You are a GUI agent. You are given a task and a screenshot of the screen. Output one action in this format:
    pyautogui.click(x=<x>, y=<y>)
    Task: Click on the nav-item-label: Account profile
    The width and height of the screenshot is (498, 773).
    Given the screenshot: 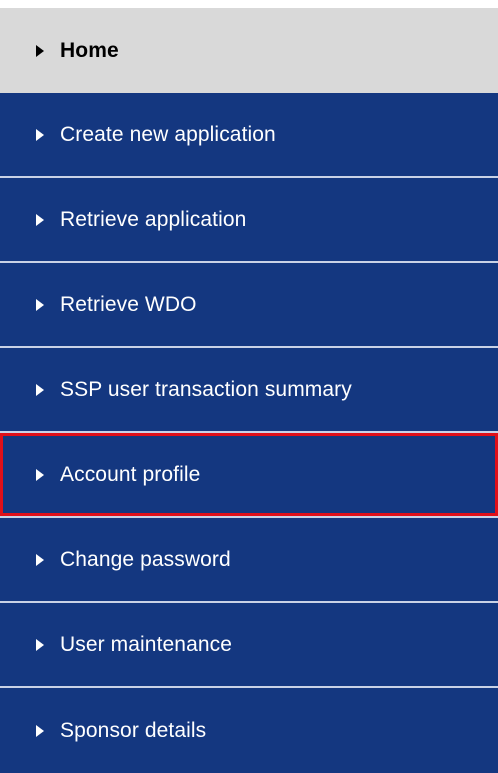 What is the action you would take?
    pyautogui.click(x=130, y=474)
    